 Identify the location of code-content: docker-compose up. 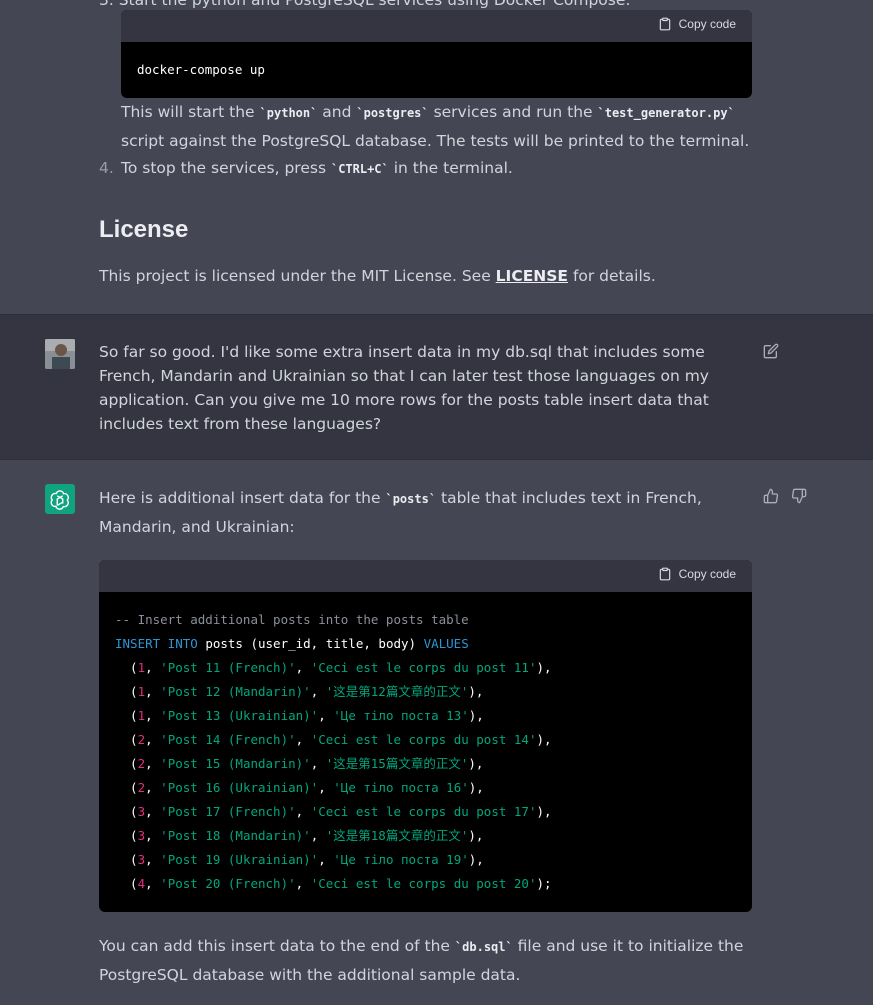
(436, 62).